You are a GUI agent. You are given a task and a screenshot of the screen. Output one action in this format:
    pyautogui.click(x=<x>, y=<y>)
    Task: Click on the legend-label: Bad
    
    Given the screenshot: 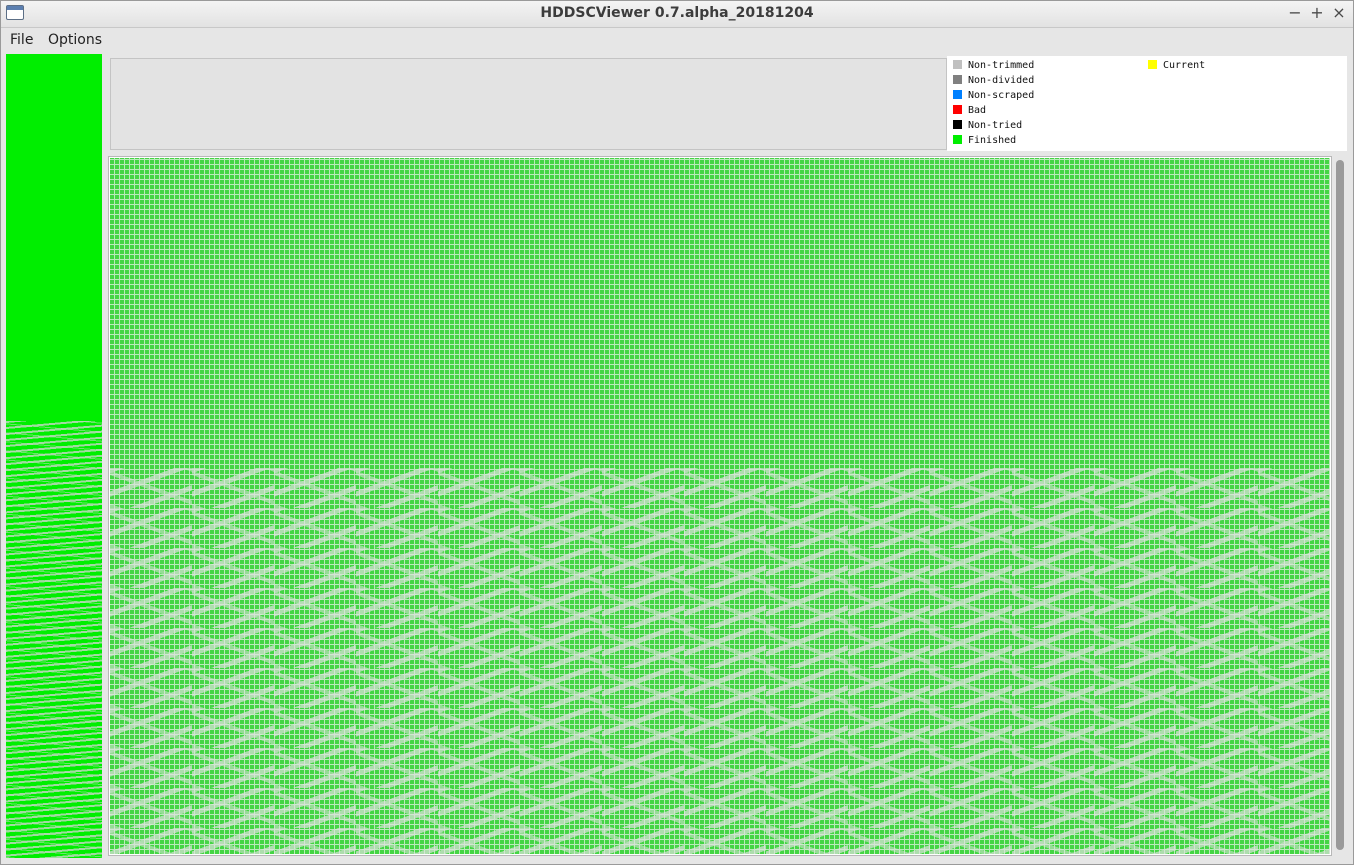 What is the action you would take?
    pyautogui.click(x=977, y=110)
    